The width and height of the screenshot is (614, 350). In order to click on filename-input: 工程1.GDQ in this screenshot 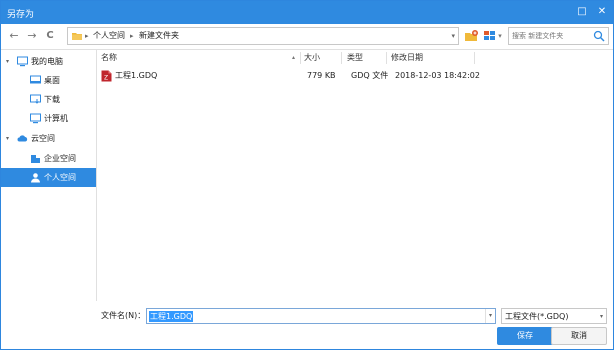, I will do `click(171, 316)`.